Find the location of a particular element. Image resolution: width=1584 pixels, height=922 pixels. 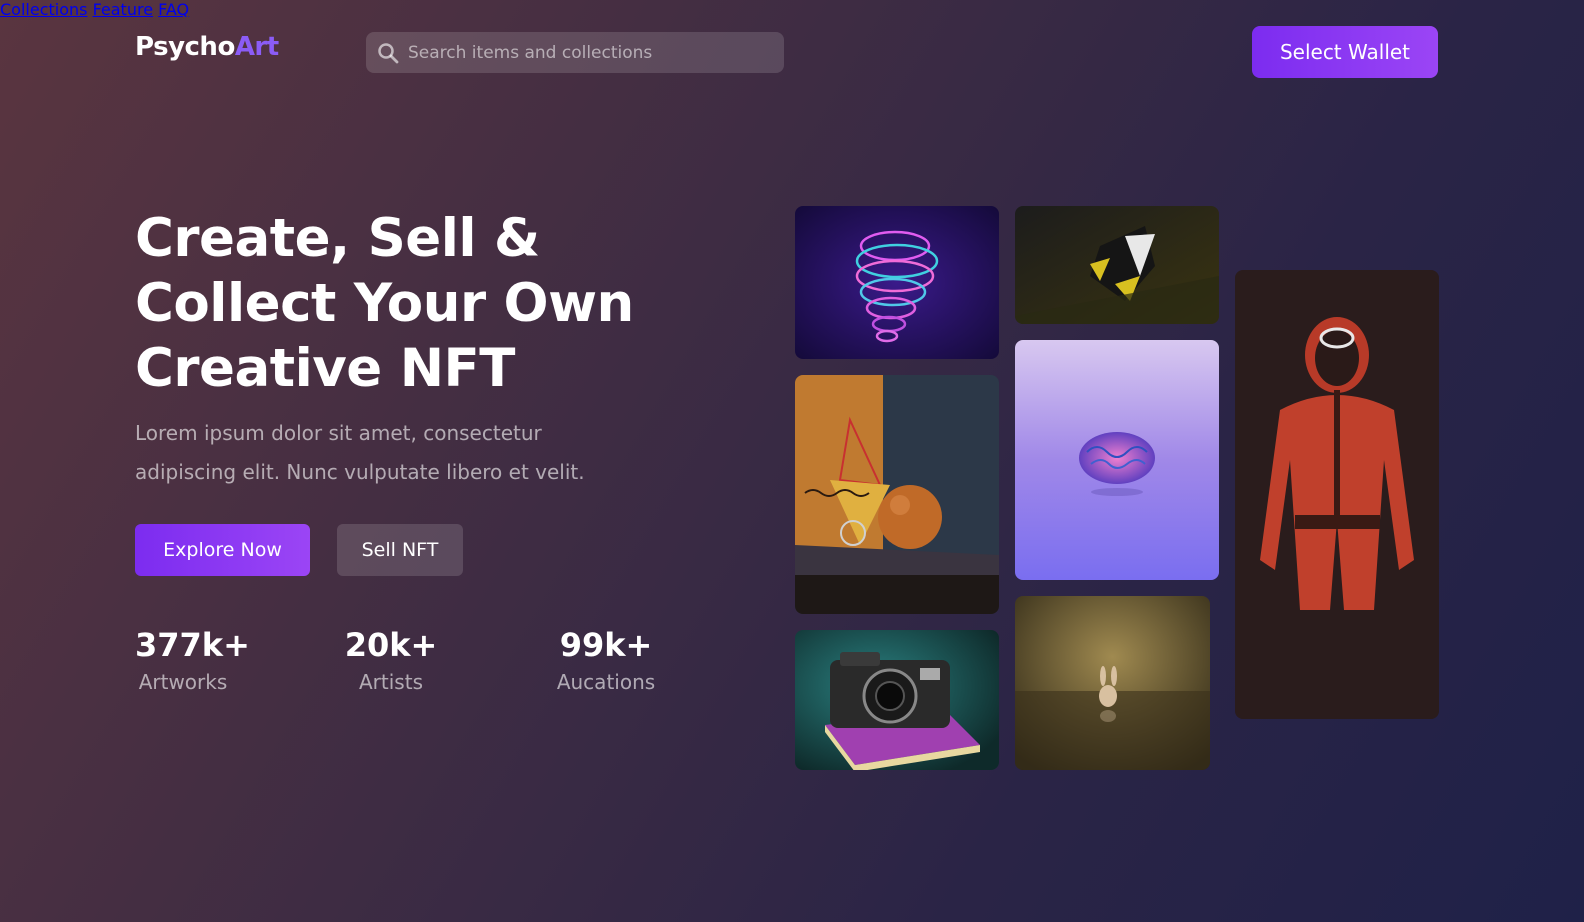

search-bar is located at coordinates (575, 52).